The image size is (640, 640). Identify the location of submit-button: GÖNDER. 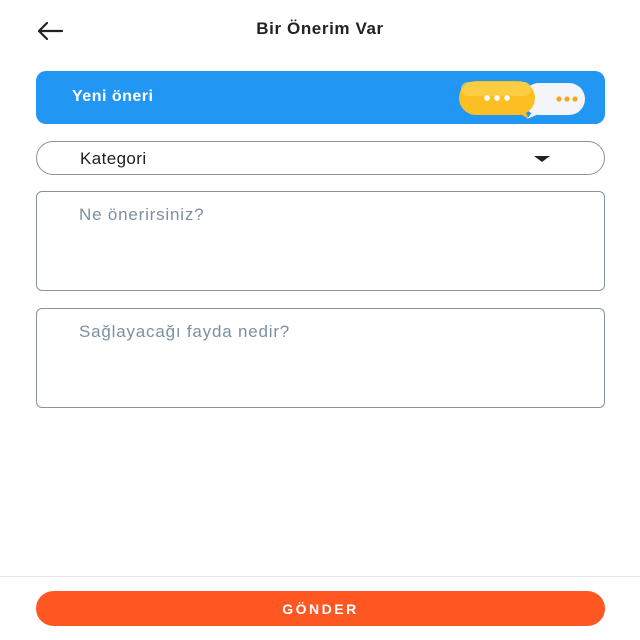
(320, 608).